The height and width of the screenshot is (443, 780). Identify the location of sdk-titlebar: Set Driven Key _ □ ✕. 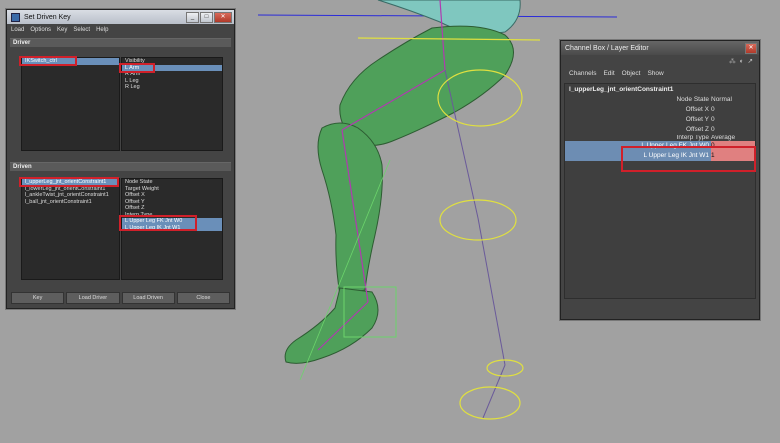
(120, 17).